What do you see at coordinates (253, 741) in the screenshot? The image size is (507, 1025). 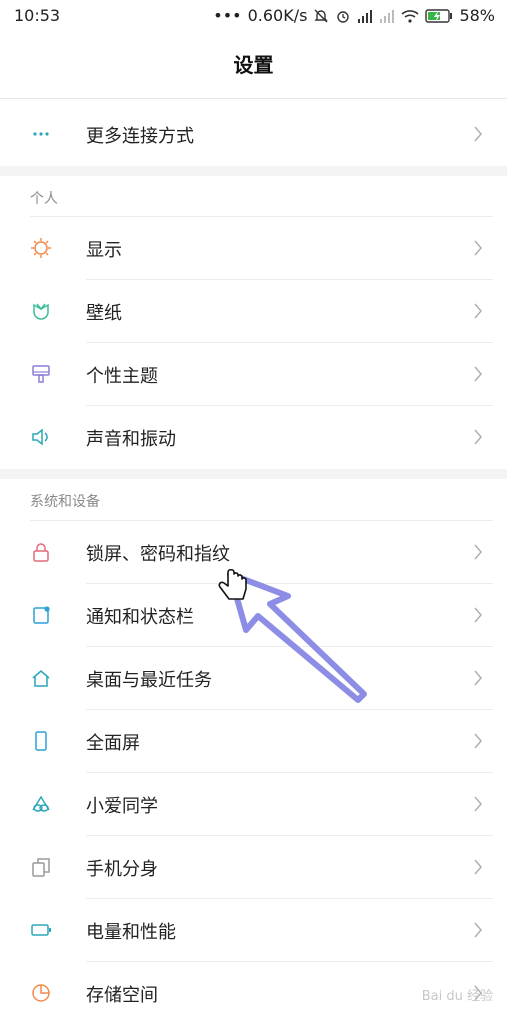 I see `settings-item-fullscreen: 全面屏` at bounding box center [253, 741].